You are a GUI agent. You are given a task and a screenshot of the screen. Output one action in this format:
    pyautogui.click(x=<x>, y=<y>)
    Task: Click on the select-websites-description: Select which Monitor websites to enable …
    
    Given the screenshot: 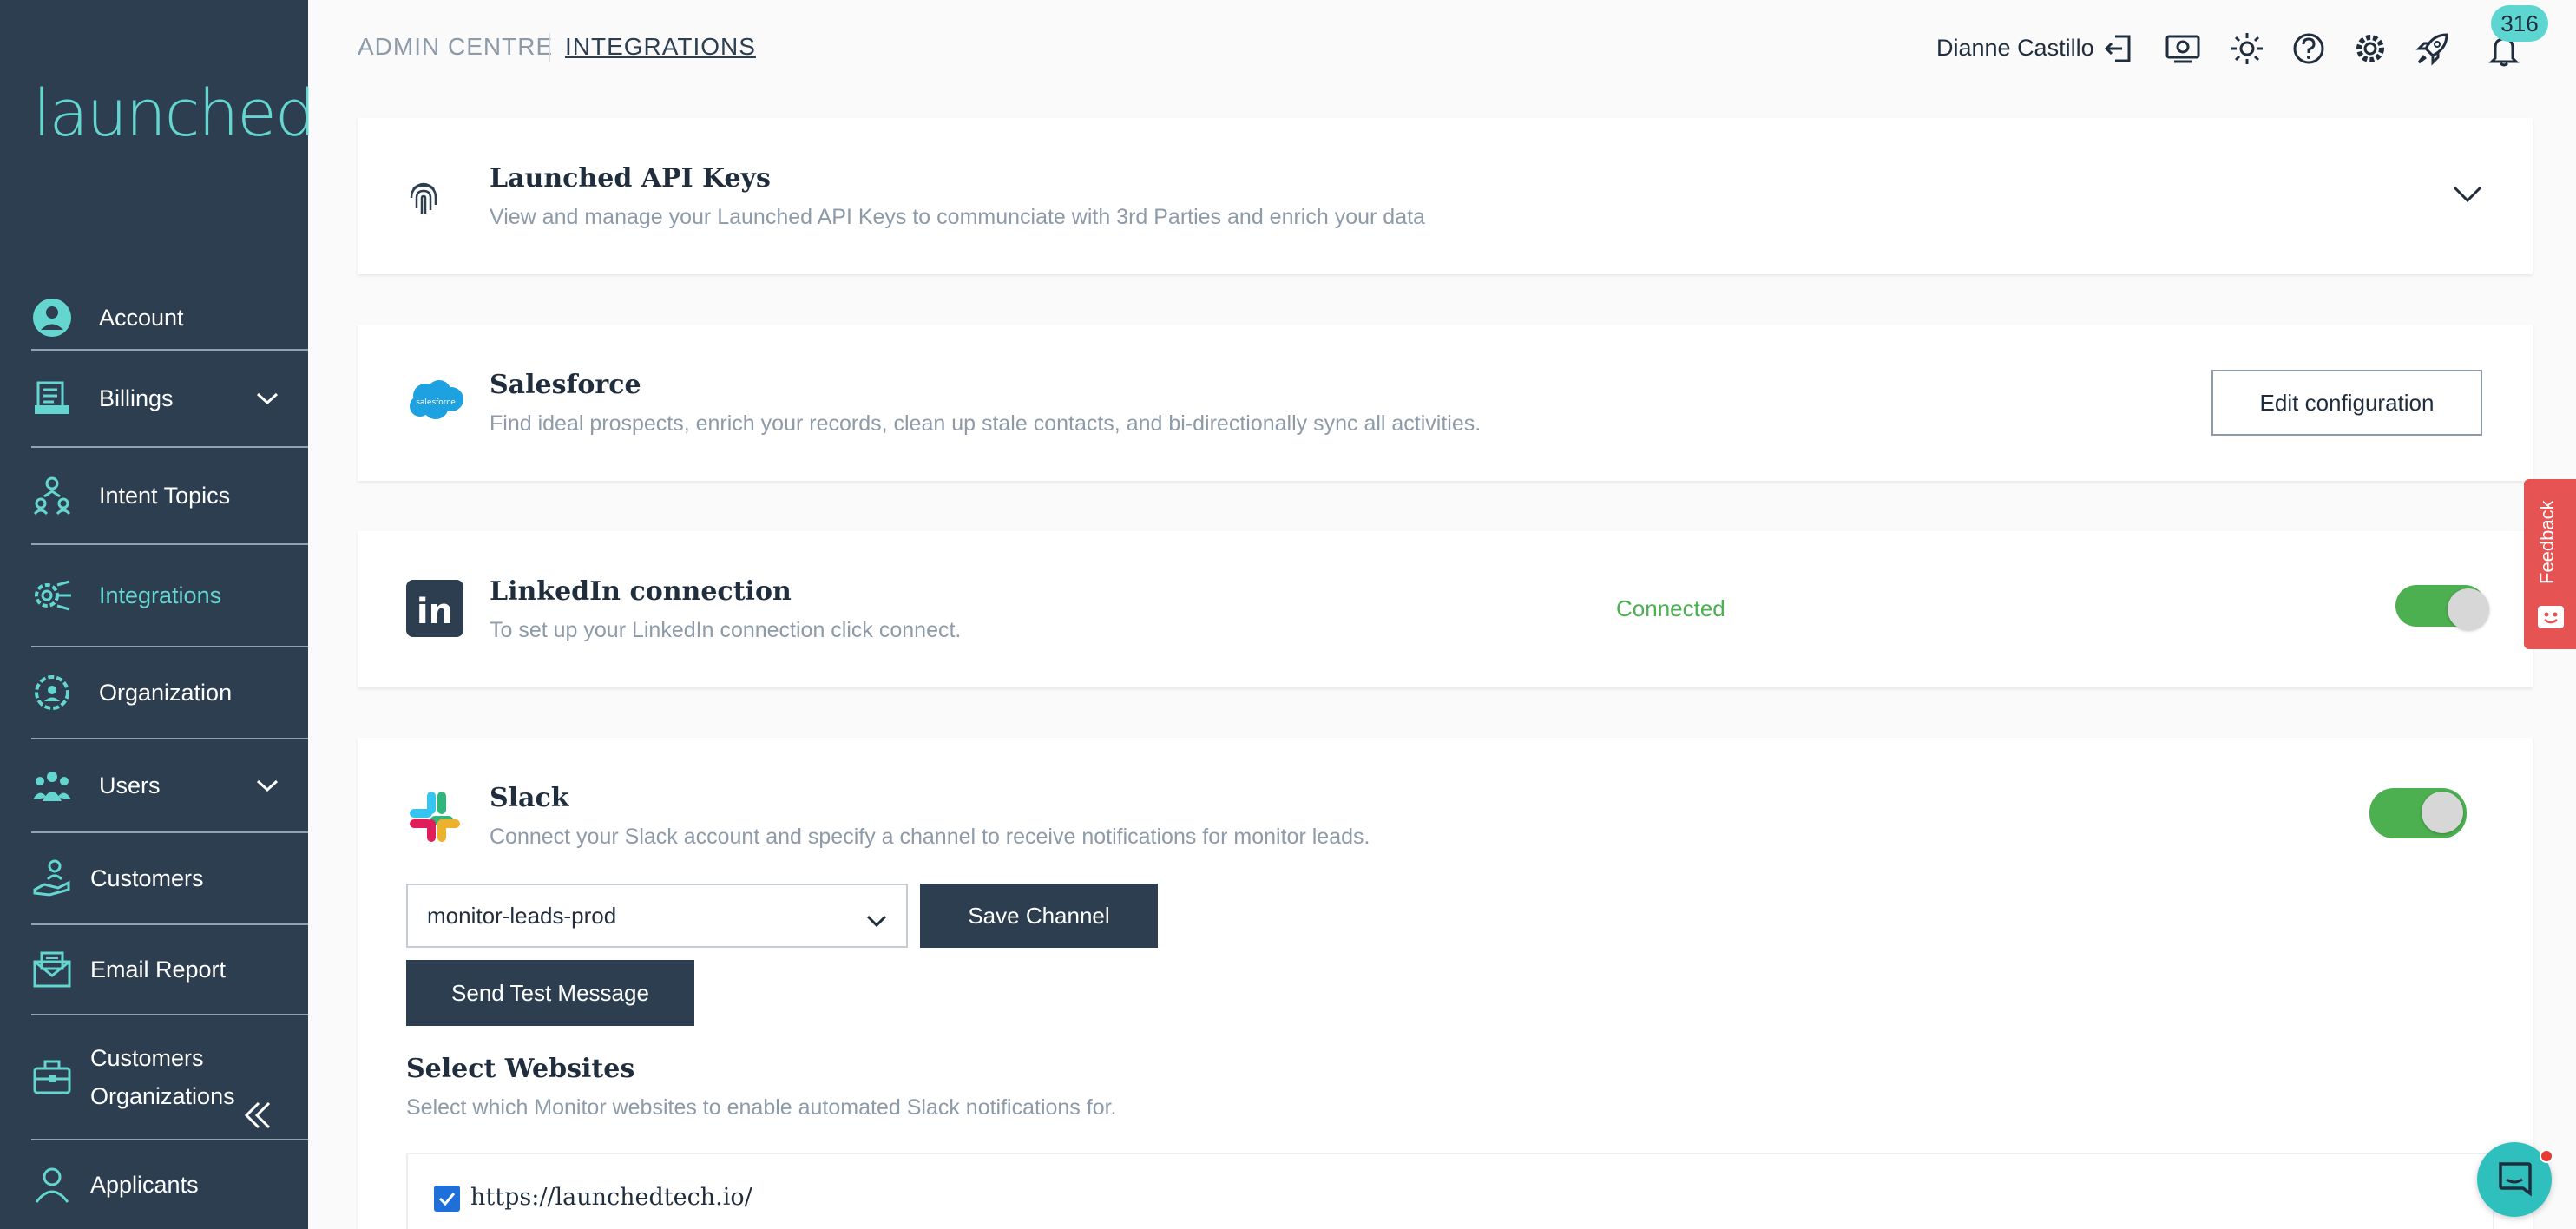 What is the action you would take?
    pyautogui.click(x=762, y=1107)
    